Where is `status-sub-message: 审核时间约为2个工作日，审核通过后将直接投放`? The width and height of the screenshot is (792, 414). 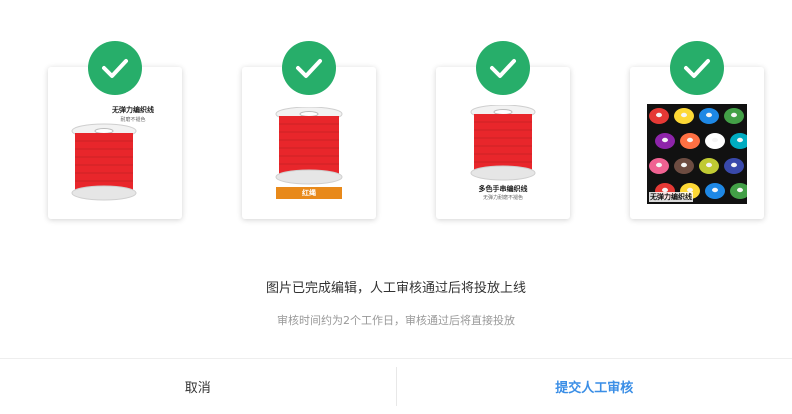
status-sub-message: 审核时间约为2个工作日，审核通过后将直接投放 is located at coordinates (396, 320).